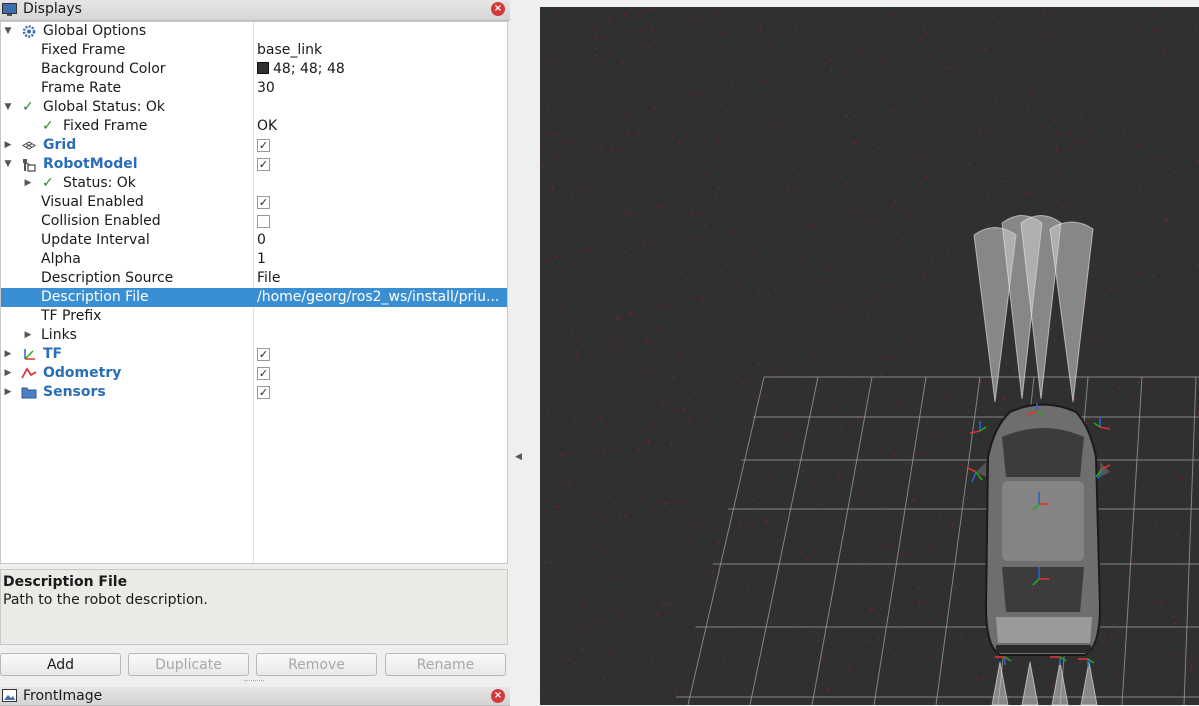 The image size is (1199, 706). I want to click on collapse-panel-icon: ◀, so click(518, 457).